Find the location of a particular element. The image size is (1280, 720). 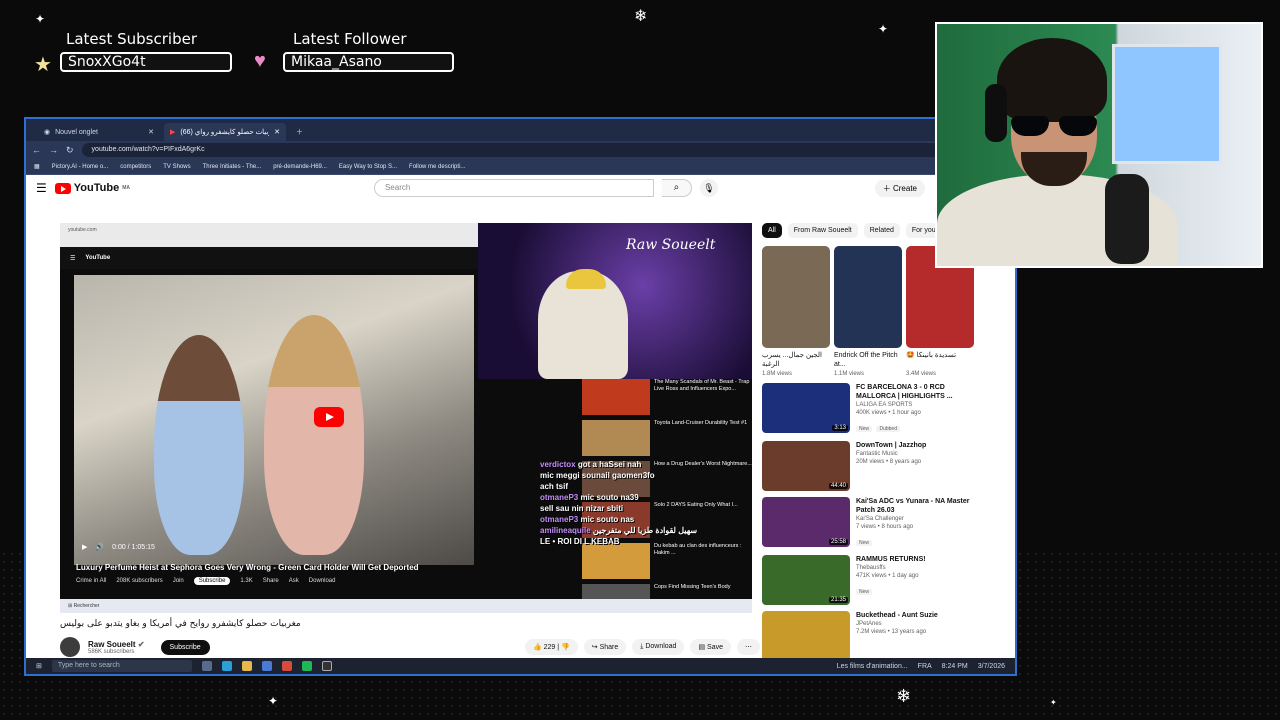

bookmark-item: TV Shows is located at coordinates (176, 167).